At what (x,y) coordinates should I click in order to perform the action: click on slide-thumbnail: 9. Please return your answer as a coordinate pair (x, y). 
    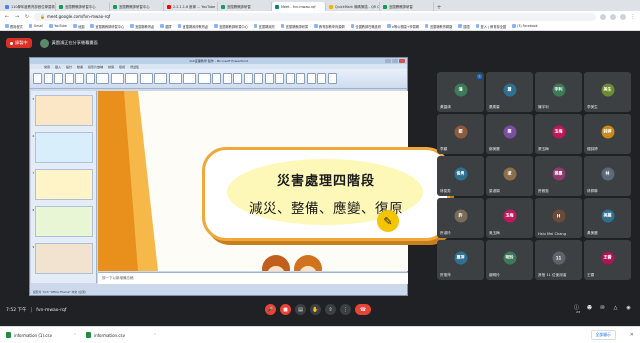
    Looking at the image, I should click on (63, 258).